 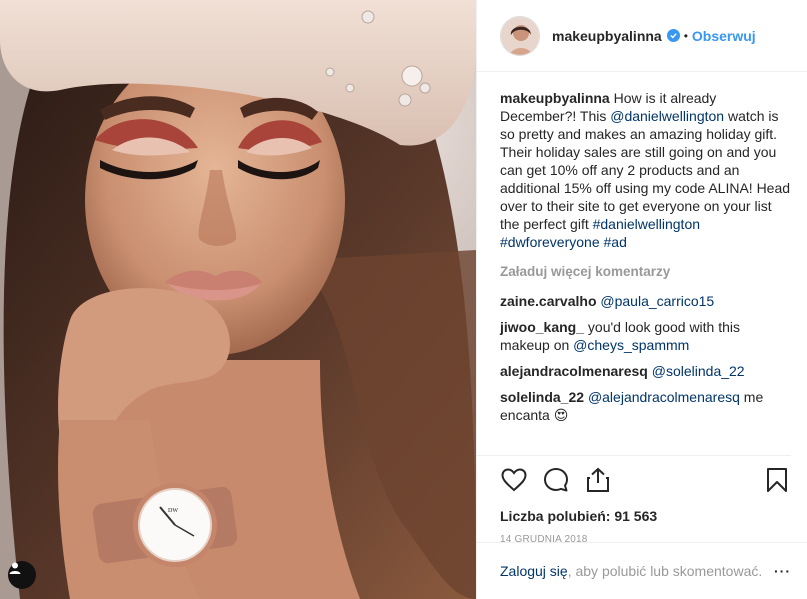 I want to click on caption-username: makeupbyalinna, so click(x=555, y=98).